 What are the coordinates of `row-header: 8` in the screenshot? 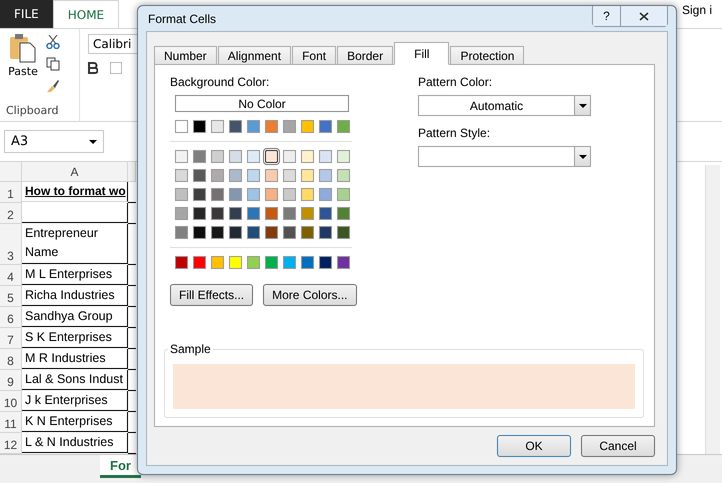 It's located at (11, 359).